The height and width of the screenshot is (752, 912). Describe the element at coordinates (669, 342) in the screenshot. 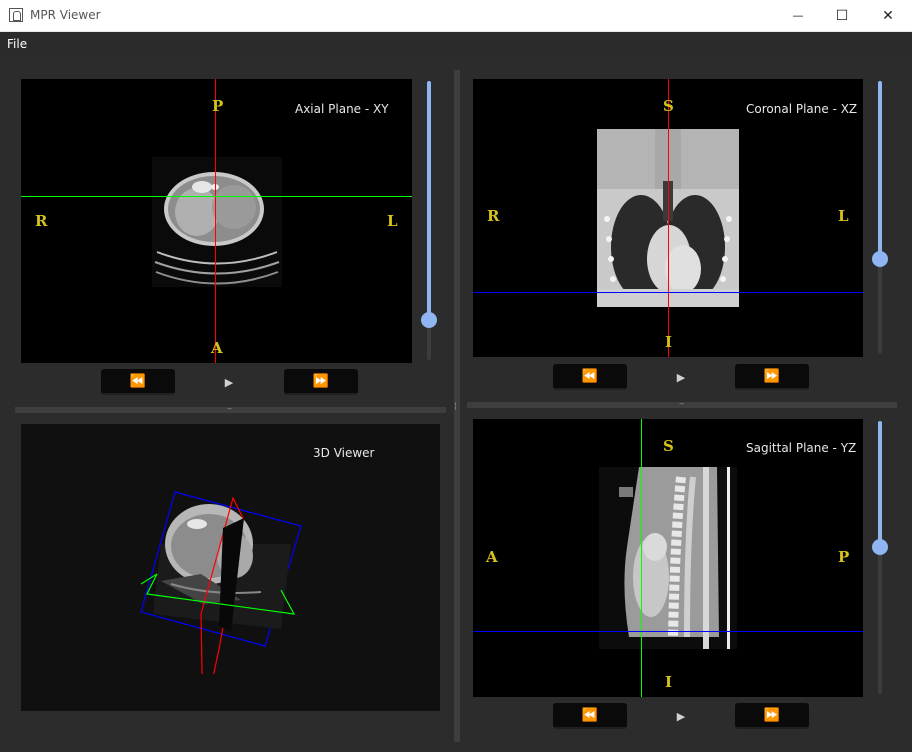

I see `coronal-orientation-bottom: I` at that location.